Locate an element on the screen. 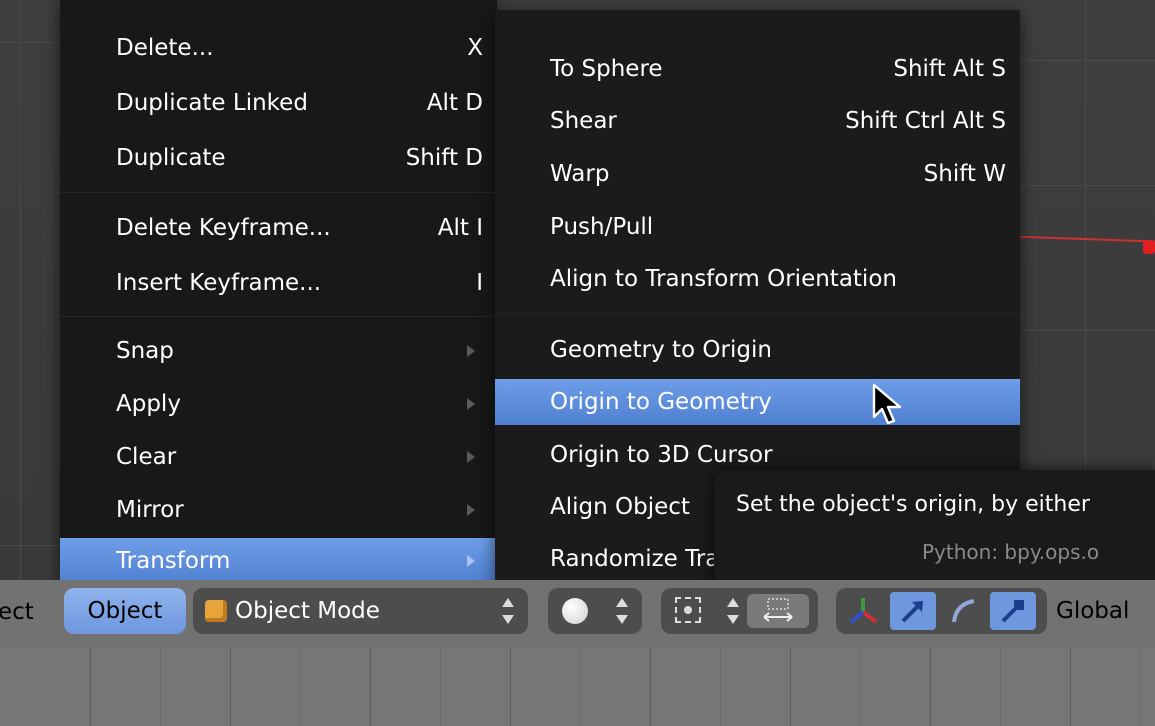 Image resolution: width=1155 pixels, height=726 pixels. rotate-manipulator-button is located at coordinates (963, 611).